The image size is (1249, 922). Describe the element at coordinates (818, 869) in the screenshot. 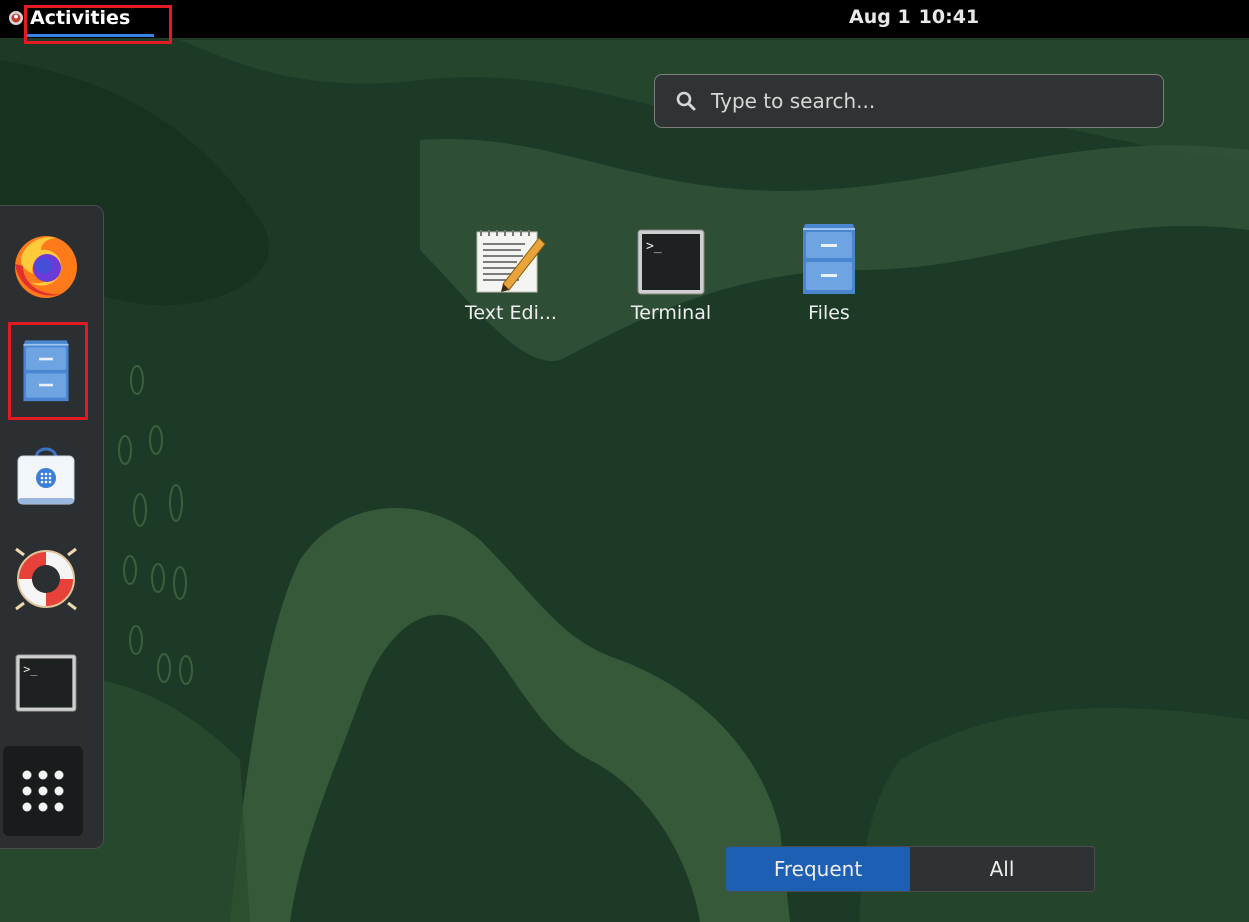

I see `tab-frequent: Frequent` at that location.